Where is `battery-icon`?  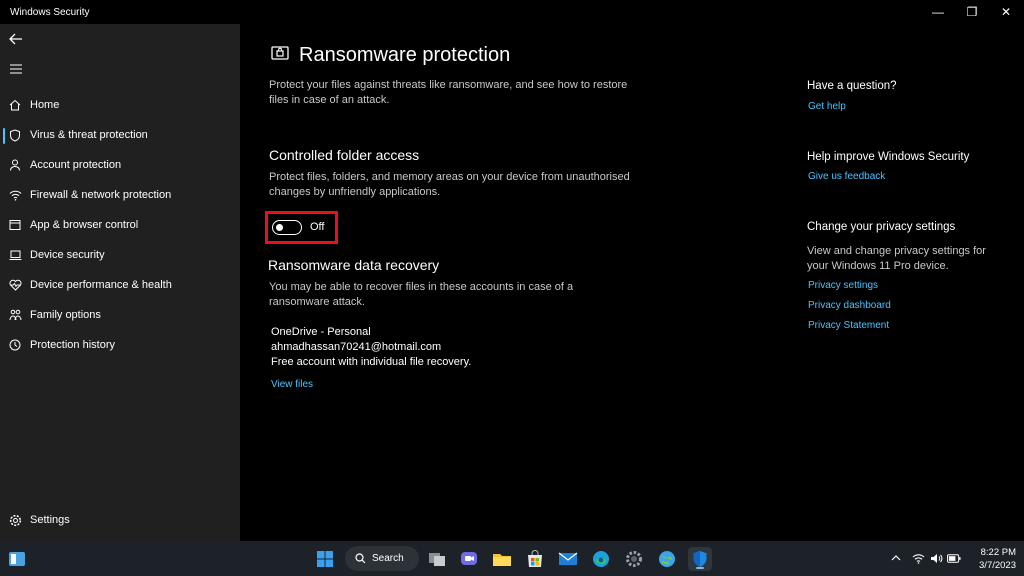
battery-icon is located at coordinates (954, 558).